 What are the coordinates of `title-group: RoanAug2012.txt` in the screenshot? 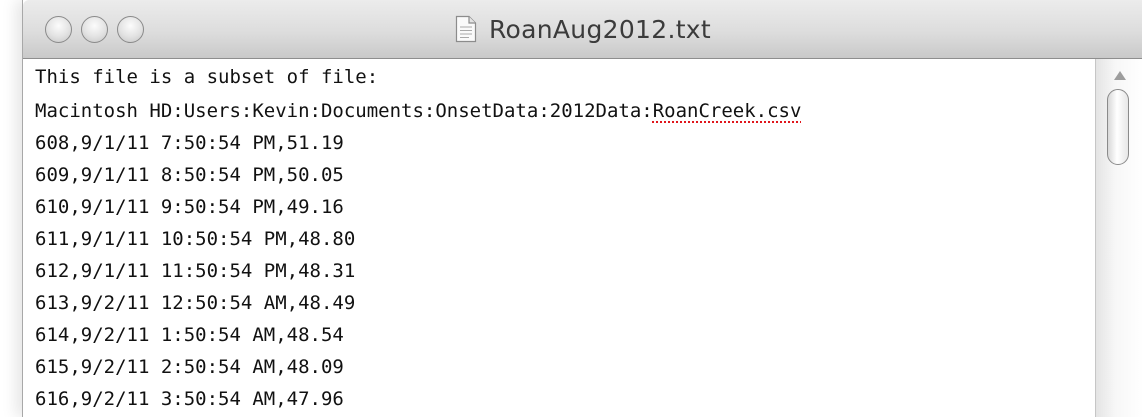 It's located at (582, 29).